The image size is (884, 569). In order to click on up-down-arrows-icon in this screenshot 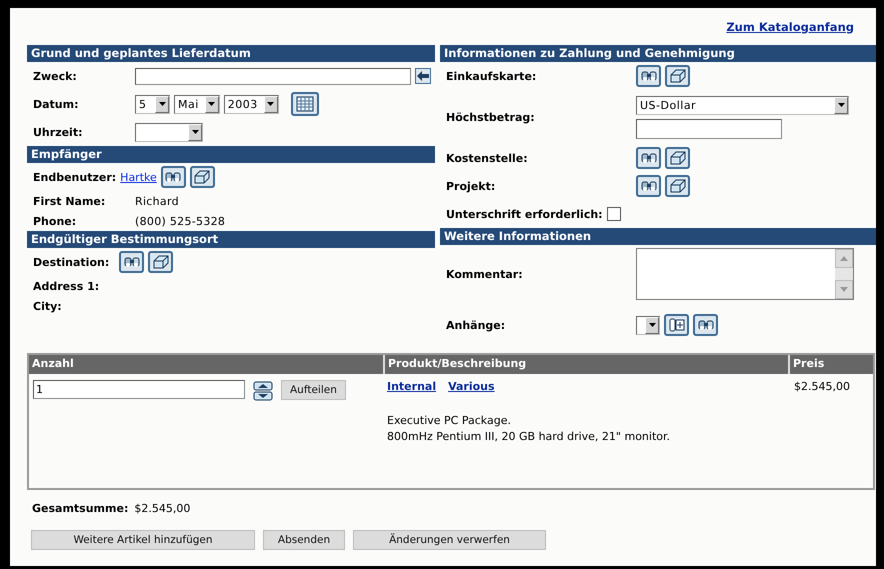, I will do `click(263, 391)`.